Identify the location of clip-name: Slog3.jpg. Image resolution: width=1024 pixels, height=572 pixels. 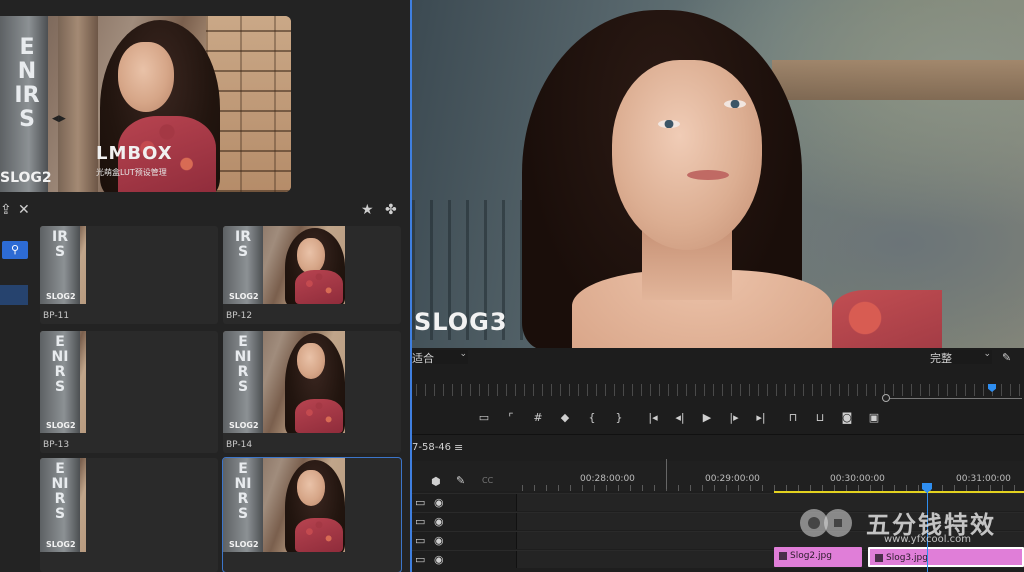
(907, 558).